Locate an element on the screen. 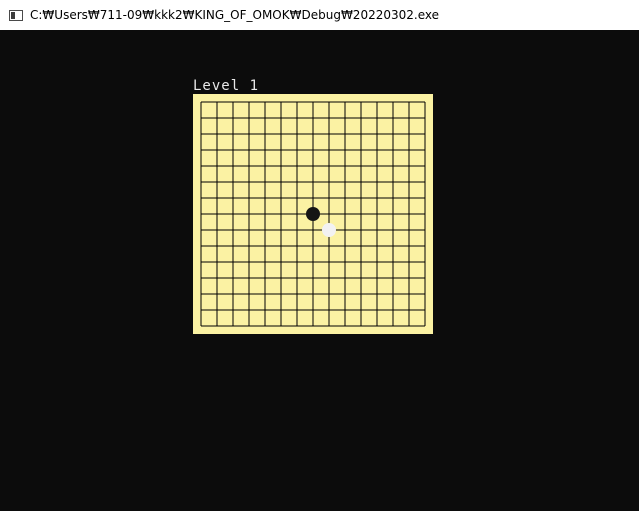 This screenshot has width=639, height=511. black-stone is located at coordinates (313, 214).